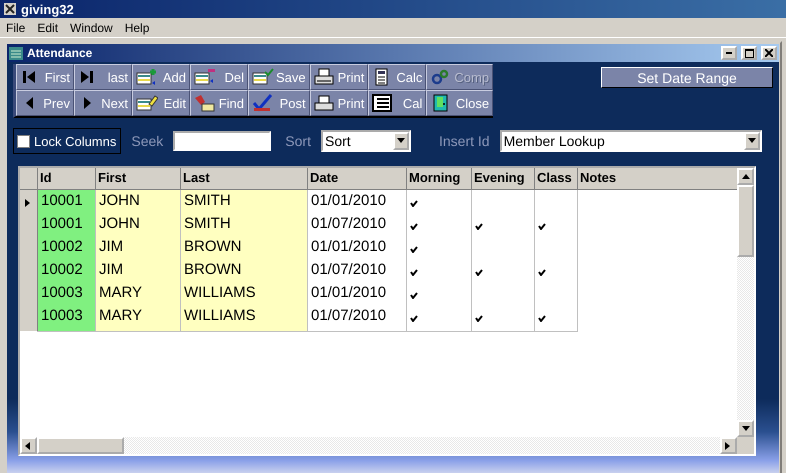 The image size is (786, 473). Describe the element at coordinates (28, 445) in the screenshot. I see `scroll-left-button` at that location.